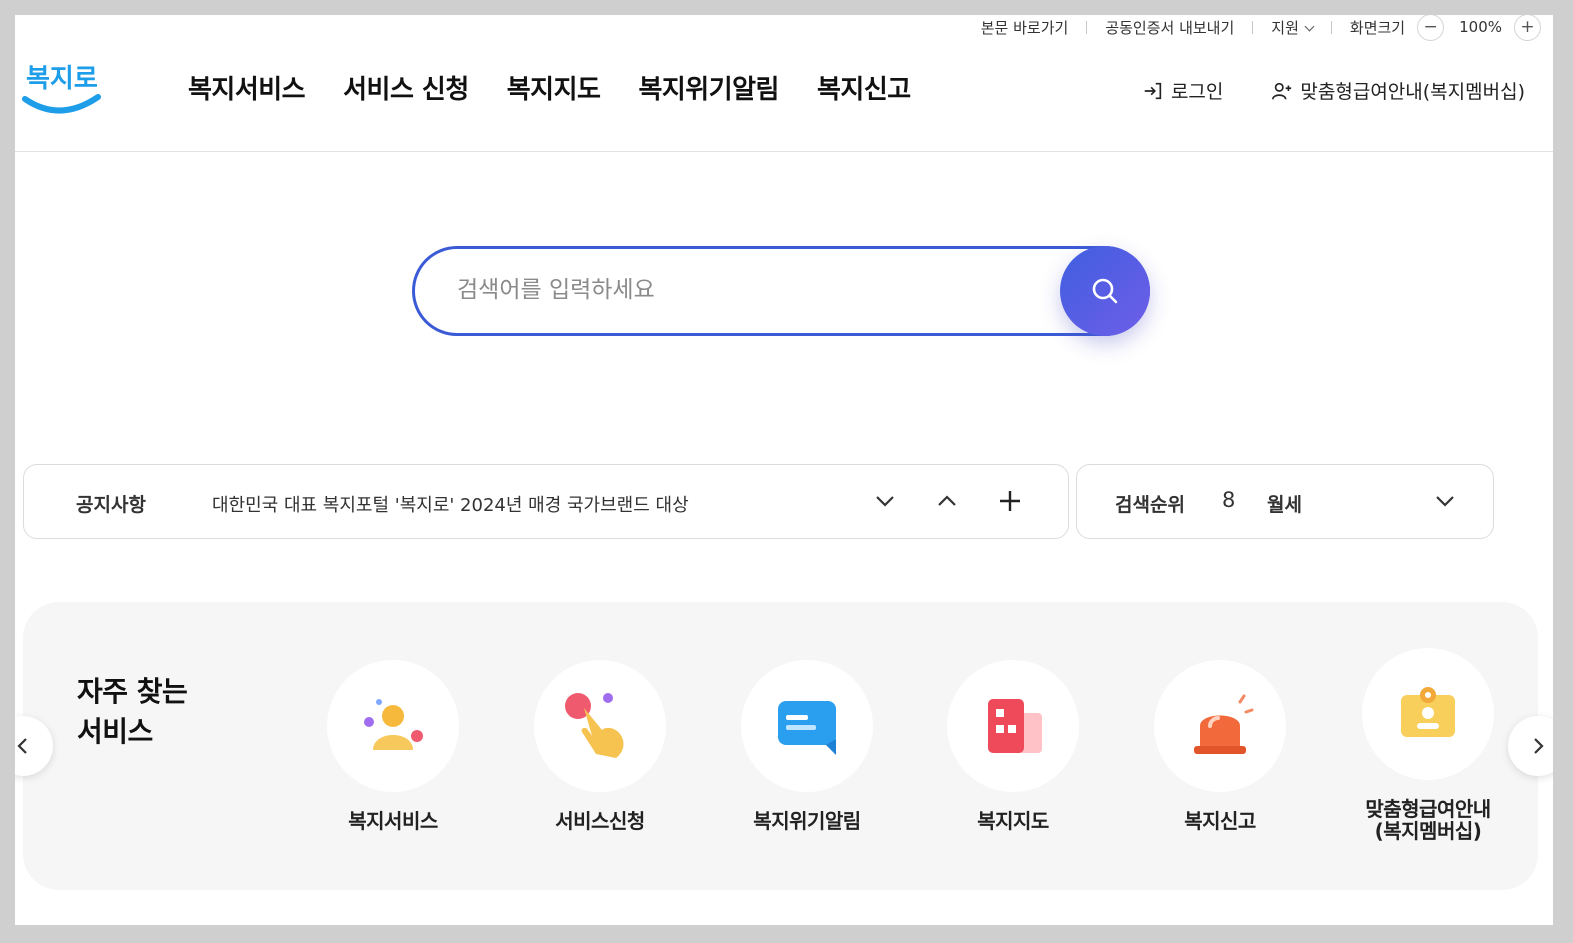 The height and width of the screenshot is (943, 1573). What do you see at coordinates (406, 87) in the screenshot?
I see `nav-service-apply: 서비스 신청` at bounding box center [406, 87].